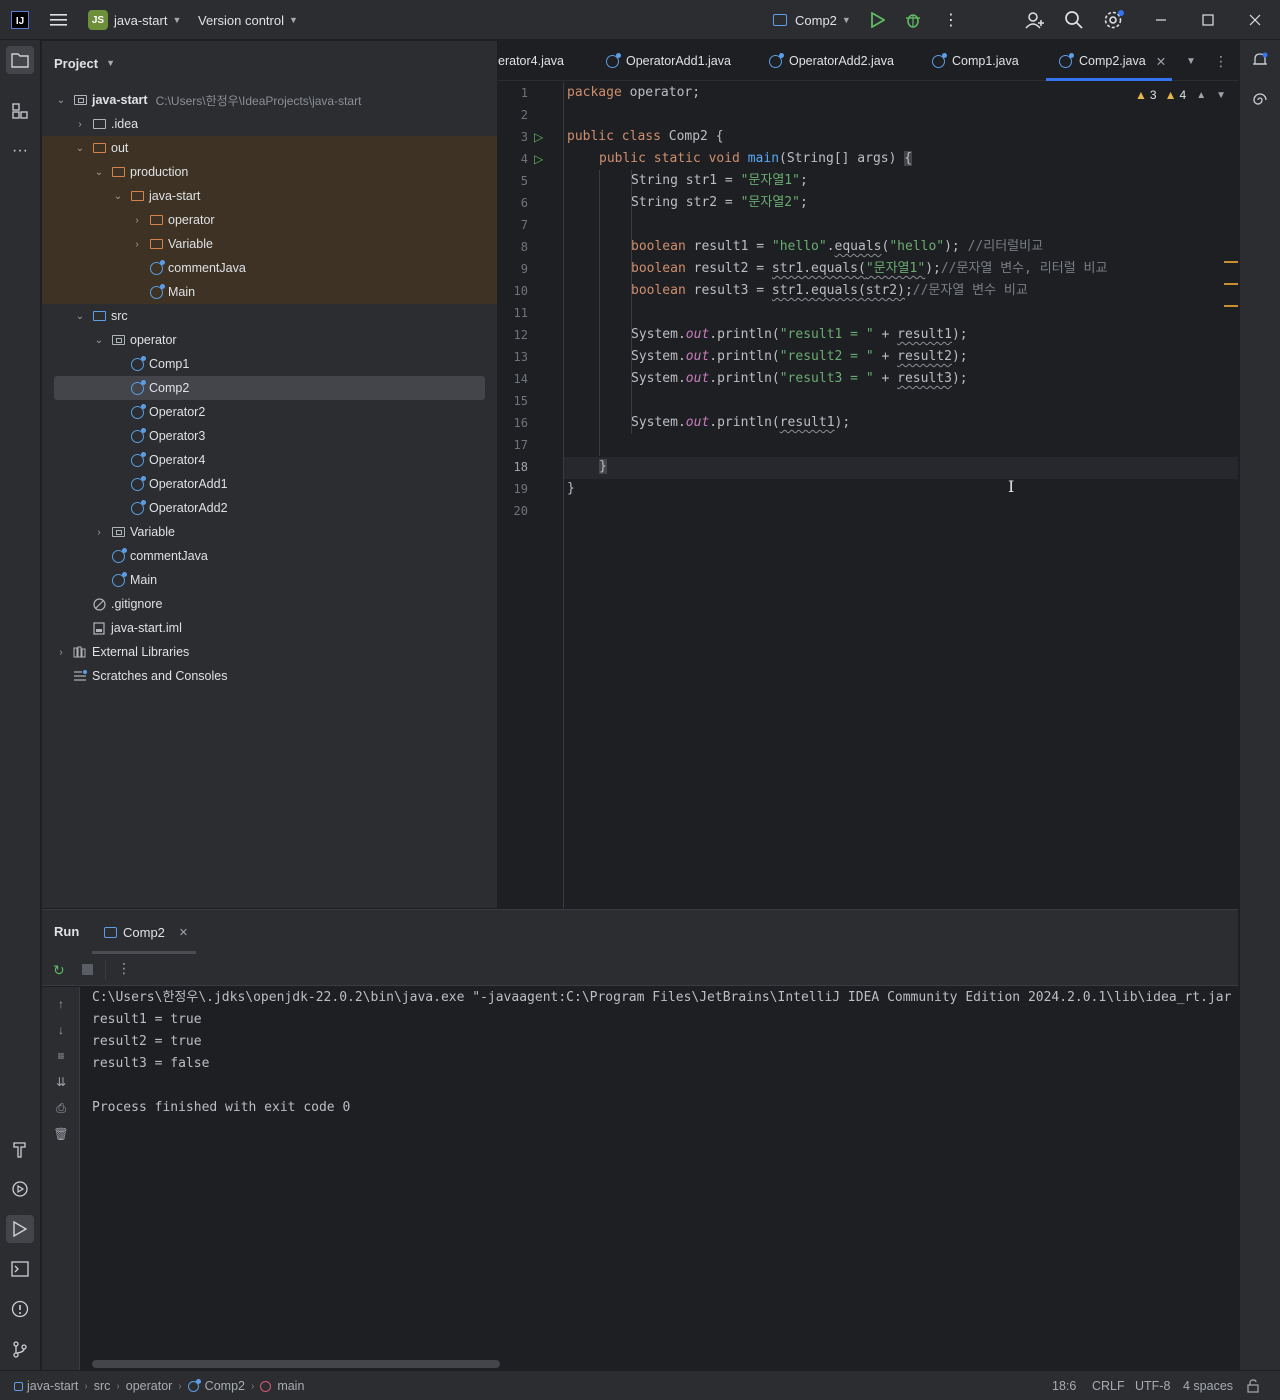  Describe the element at coordinates (1108, 1385) in the screenshot. I see `line-separator: CRLF` at that location.